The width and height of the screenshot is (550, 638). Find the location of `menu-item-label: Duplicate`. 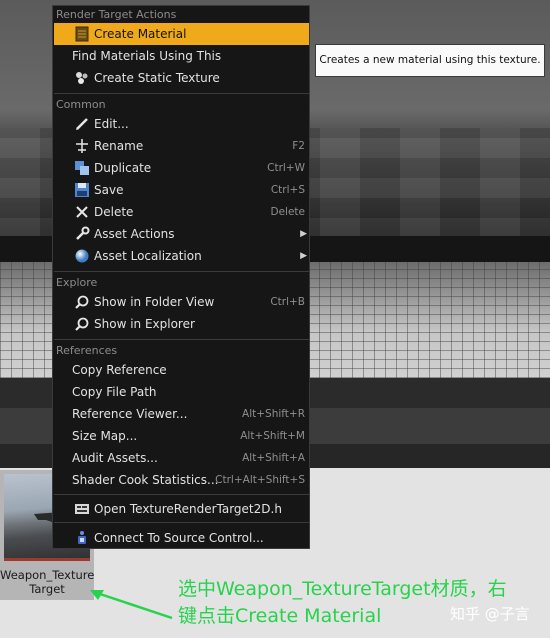

menu-item-label: Duplicate is located at coordinates (123, 168).